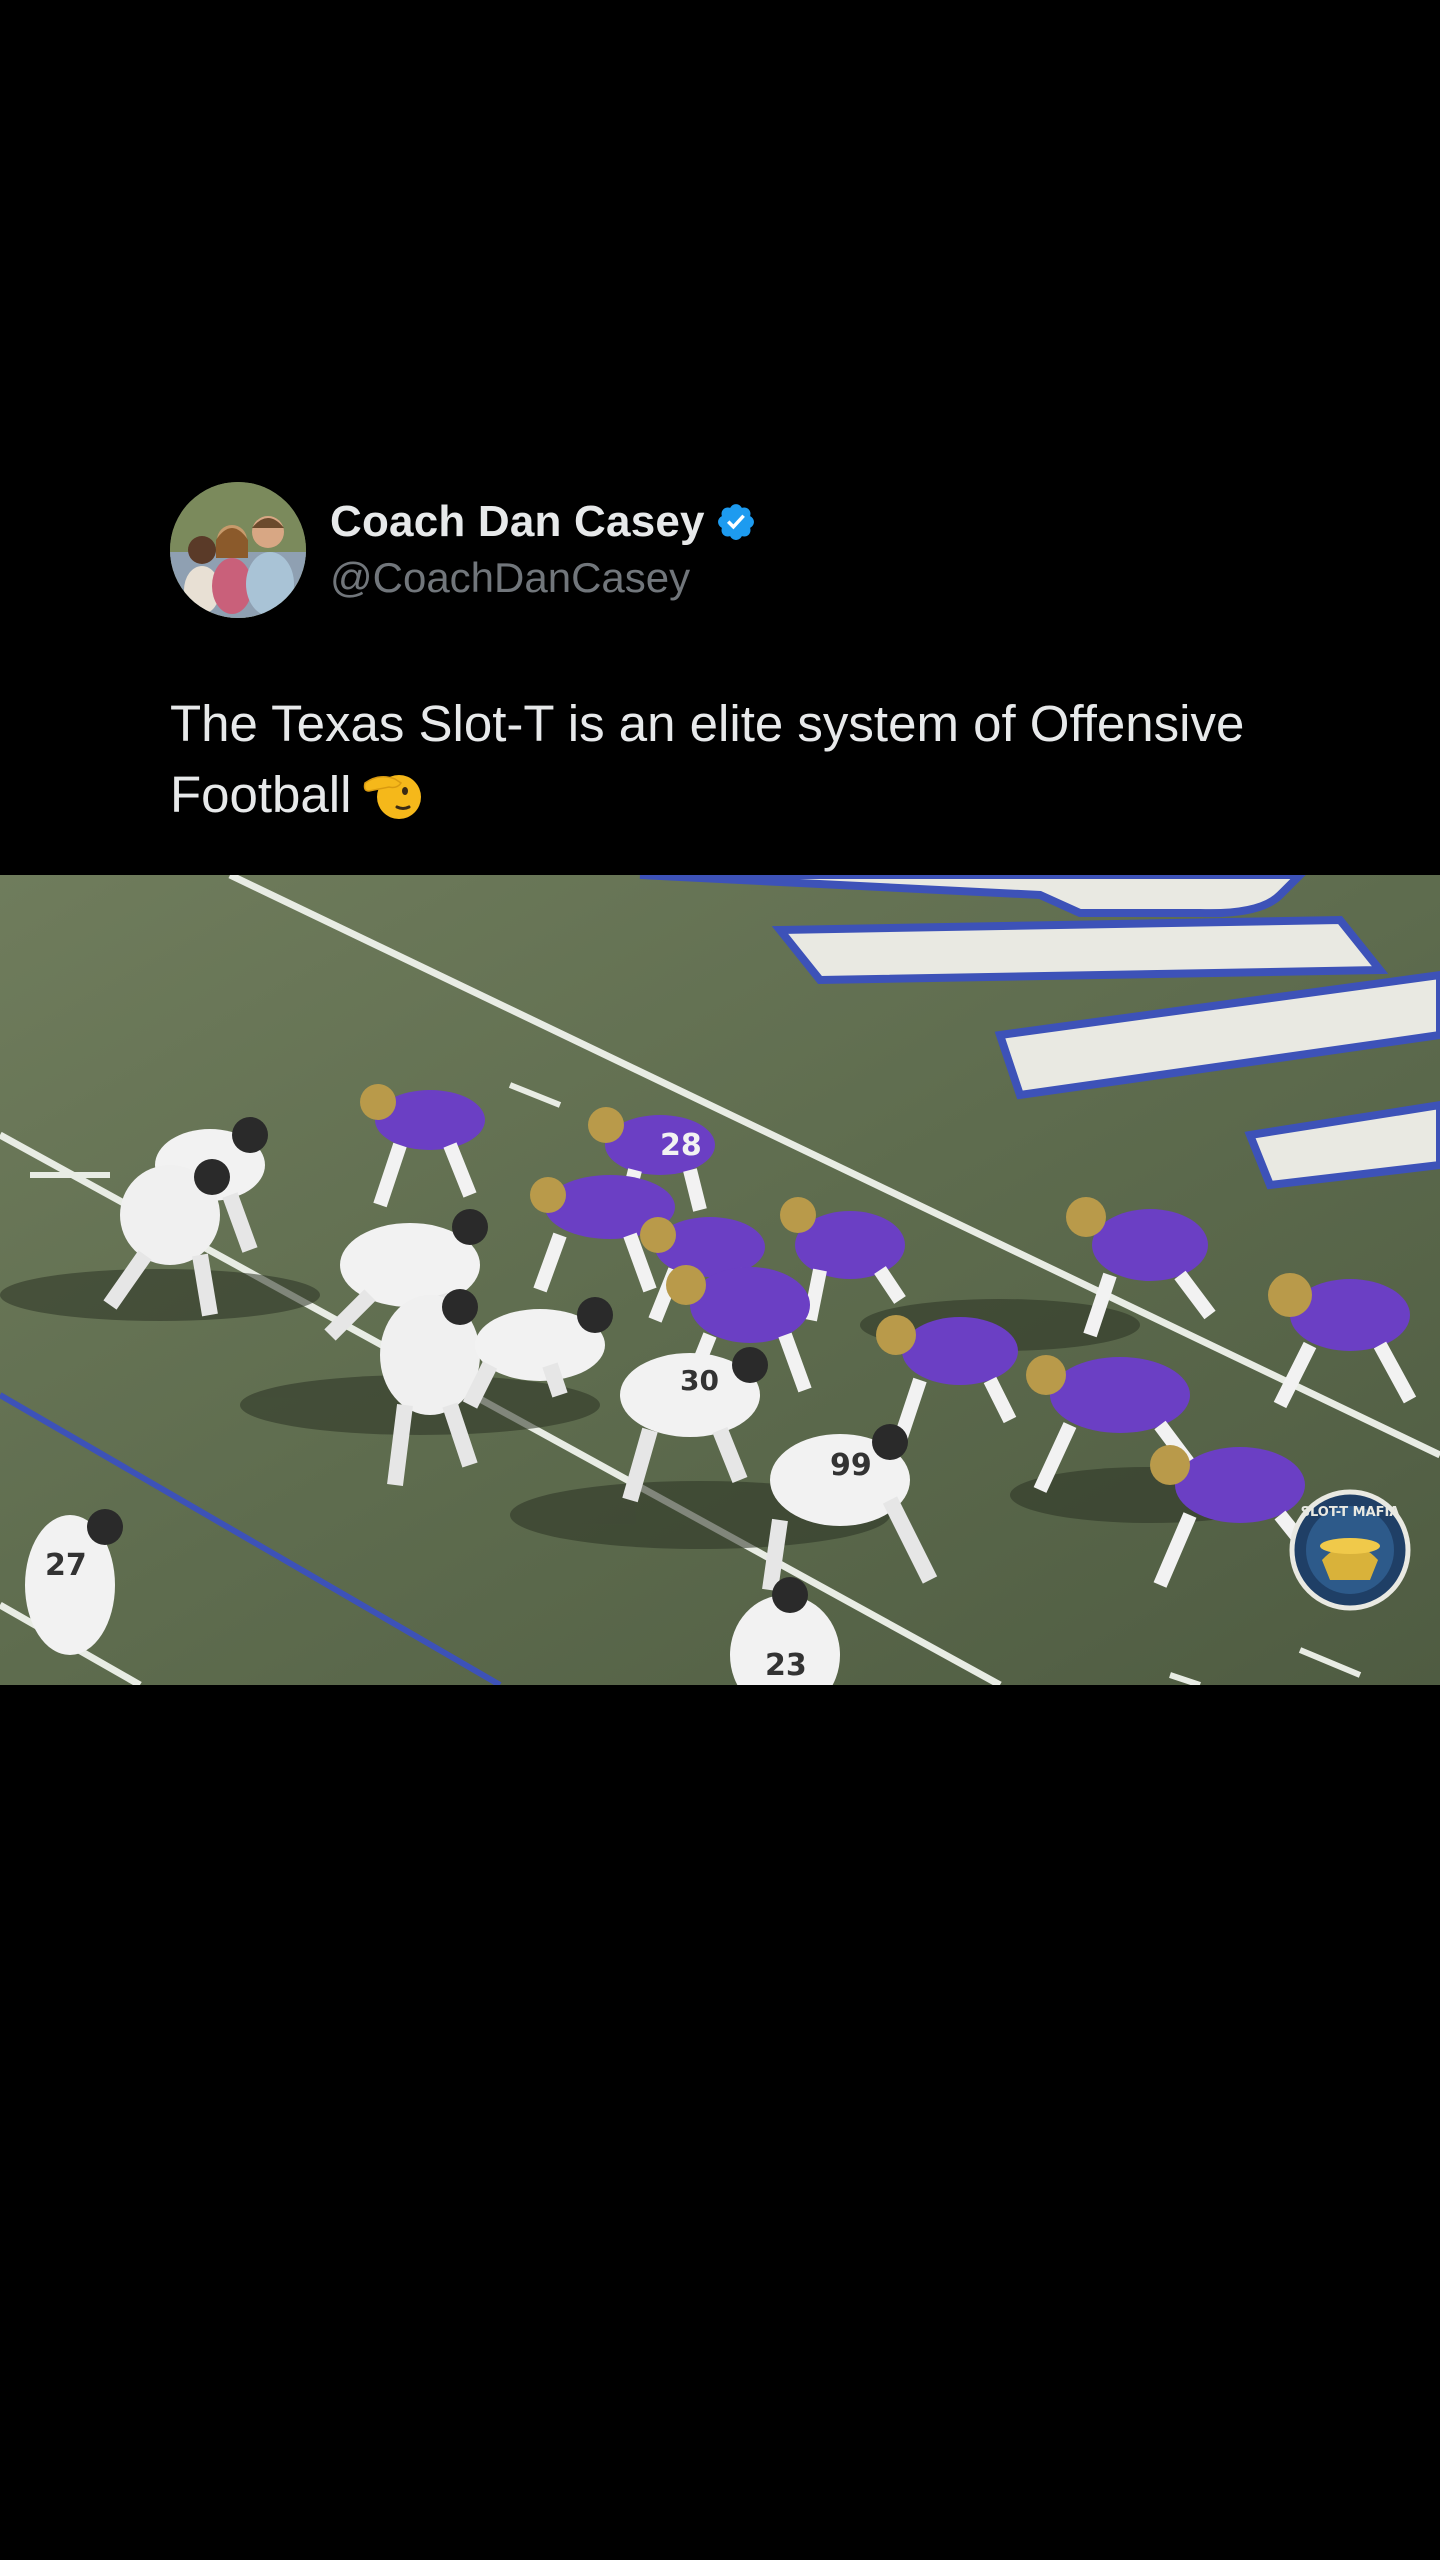 The height and width of the screenshot is (2560, 1440). I want to click on post-header: Coach Dan Casey @CoachDanCasey, so click(720, 552).